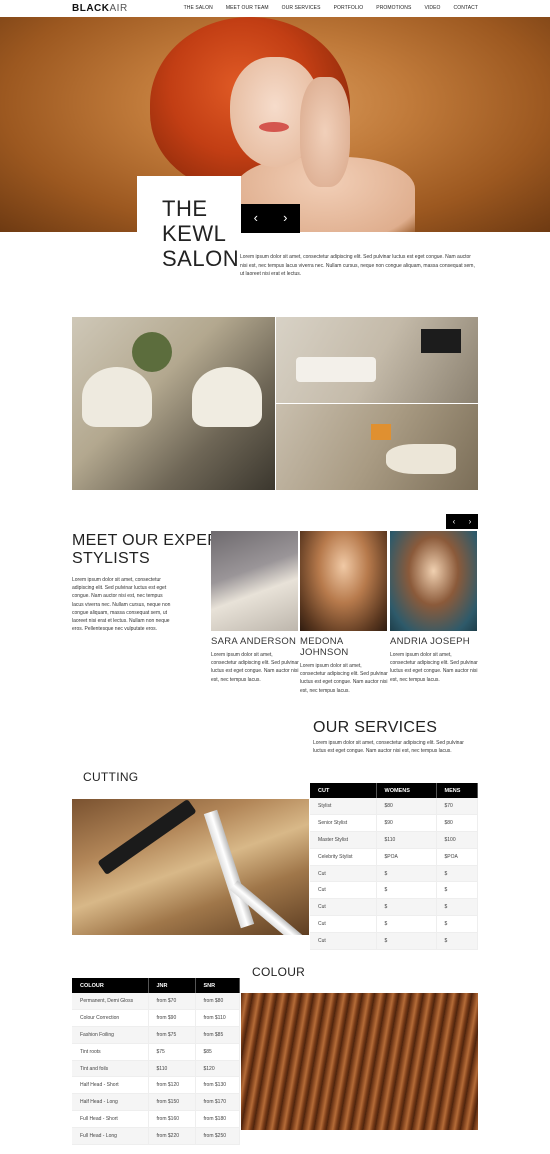 This screenshot has width=550, height=1154. I want to click on hero-title-box: THE KEWL SALON, so click(189, 228).